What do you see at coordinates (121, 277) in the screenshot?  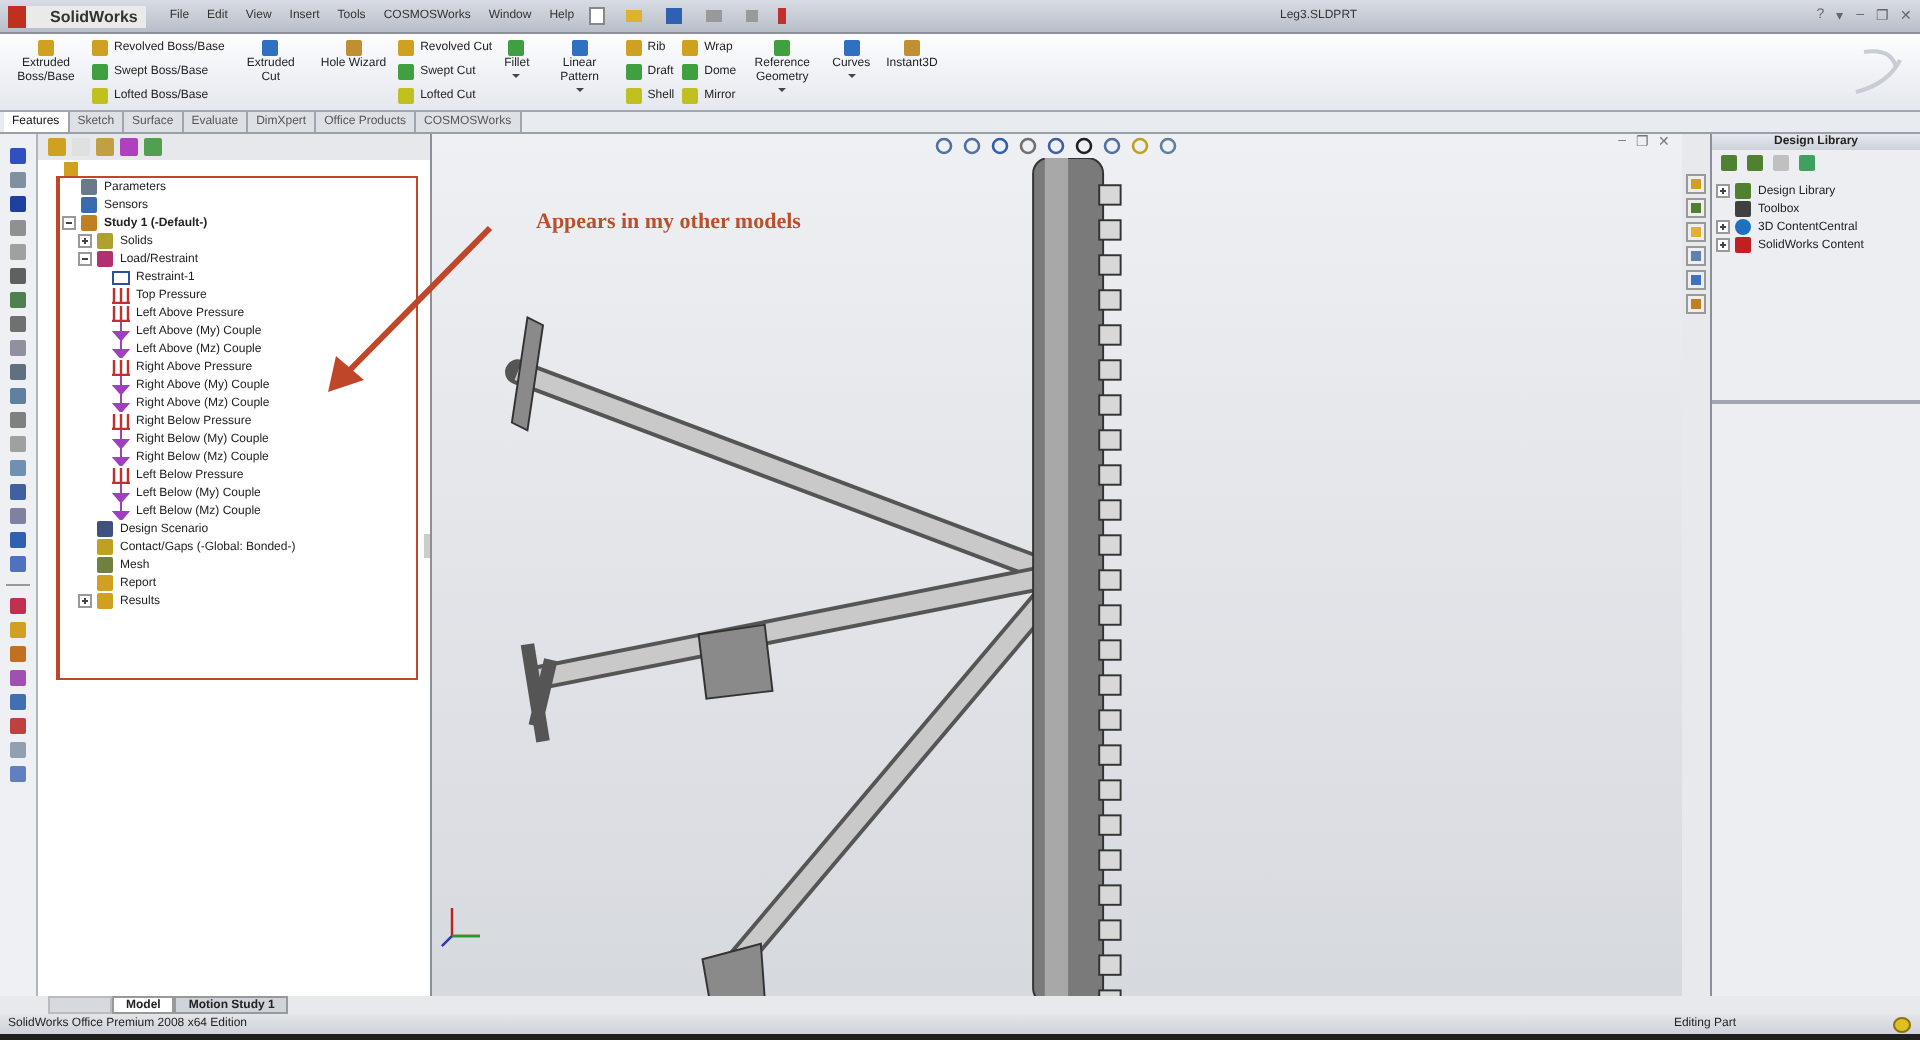 I see `restraint-icon` at bounding box center [121, 277].